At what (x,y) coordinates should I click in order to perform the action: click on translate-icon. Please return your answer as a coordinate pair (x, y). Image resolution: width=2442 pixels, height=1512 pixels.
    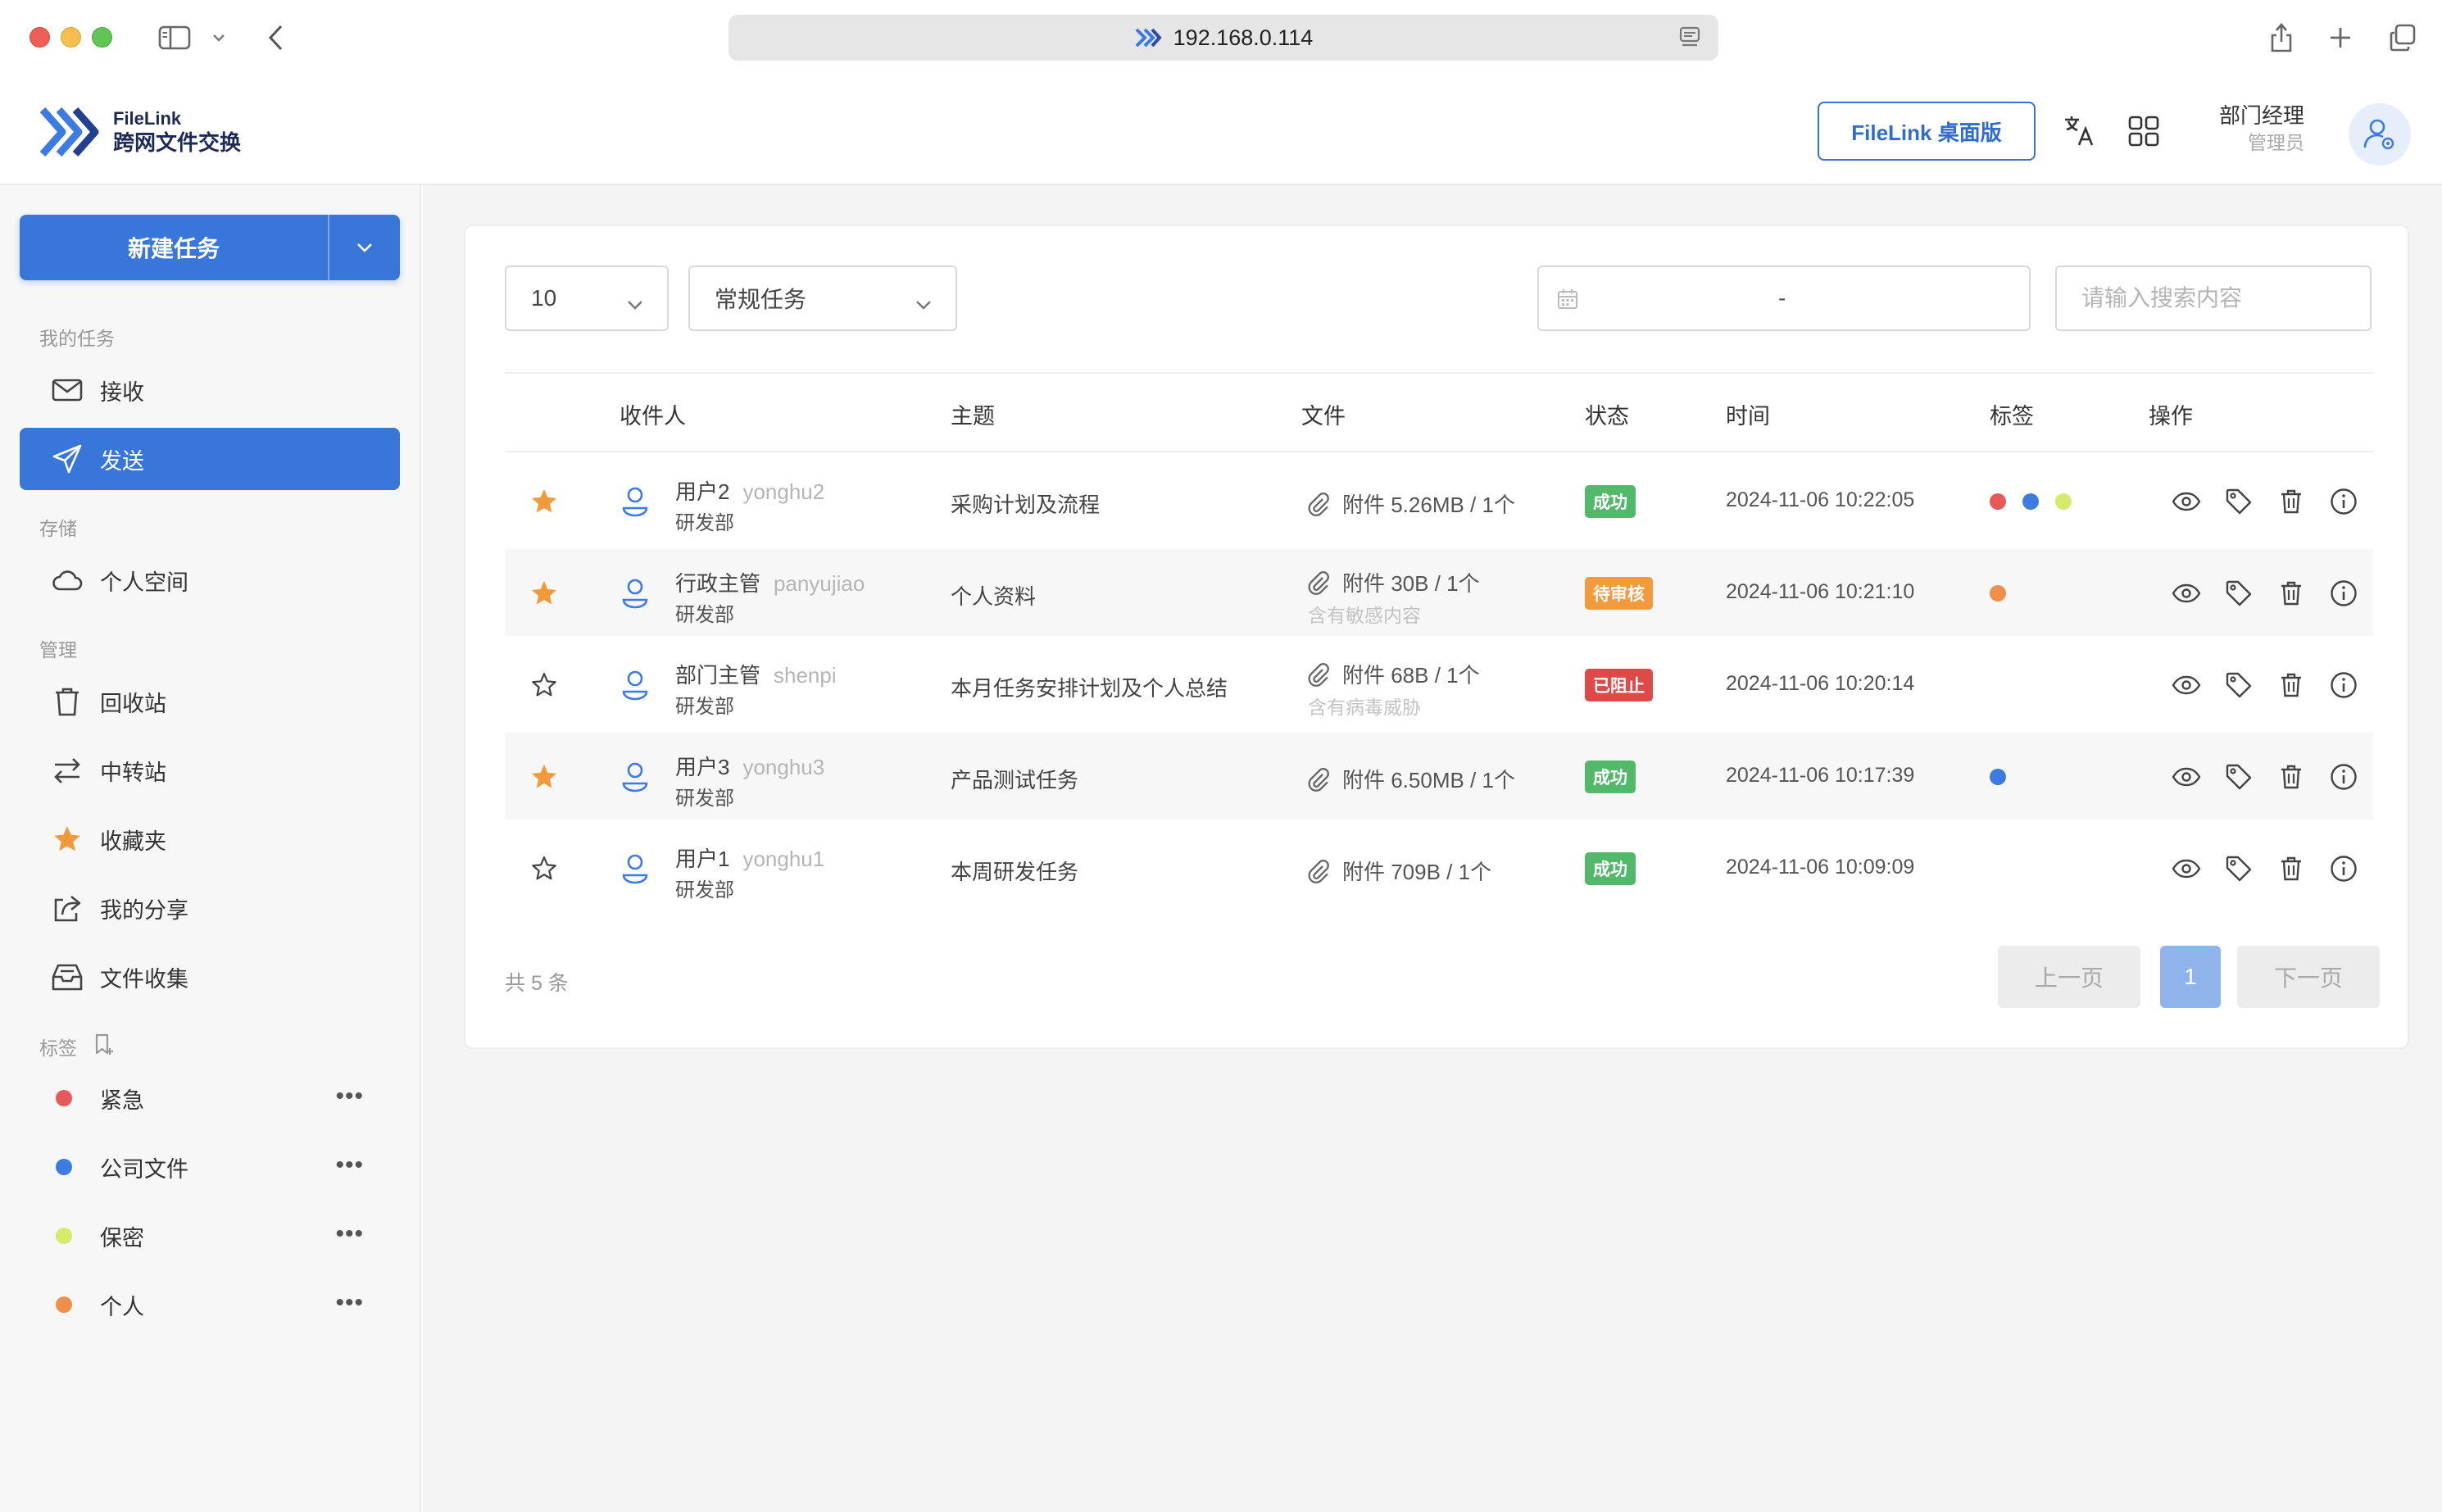
    Looking at the image, I should click on (2080, 131).